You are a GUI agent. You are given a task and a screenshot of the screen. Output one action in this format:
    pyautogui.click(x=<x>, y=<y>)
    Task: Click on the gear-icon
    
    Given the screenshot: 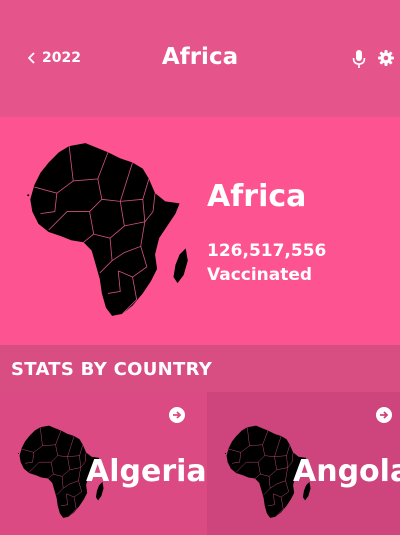 What is the action you would take?
    pyautogui.click(x=386, y=58)
    